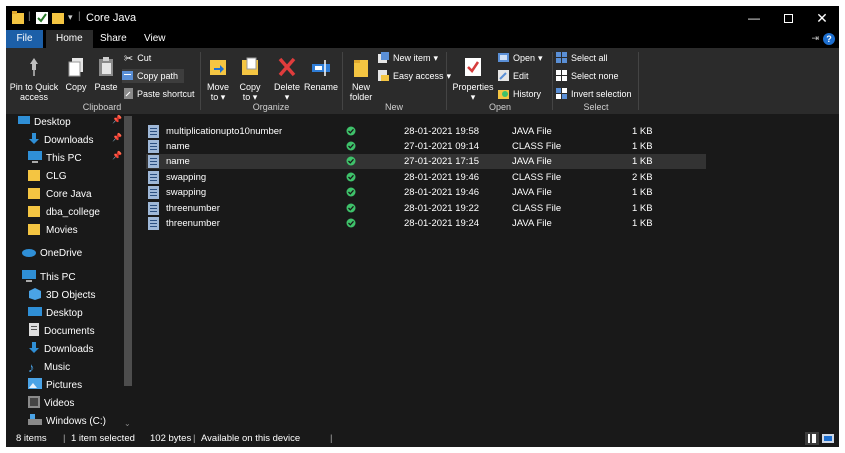  I want to click on nav-scrollbar: ⌄, so click(128, 272).